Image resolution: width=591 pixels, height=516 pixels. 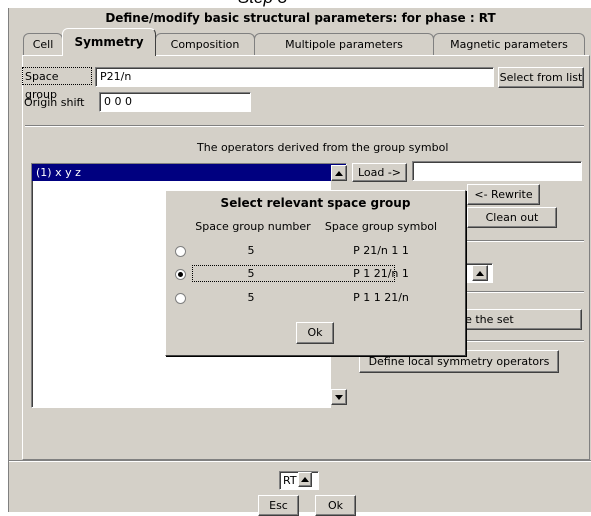 I want to click on step-caption: Step 3, so click(x=295, y=4).